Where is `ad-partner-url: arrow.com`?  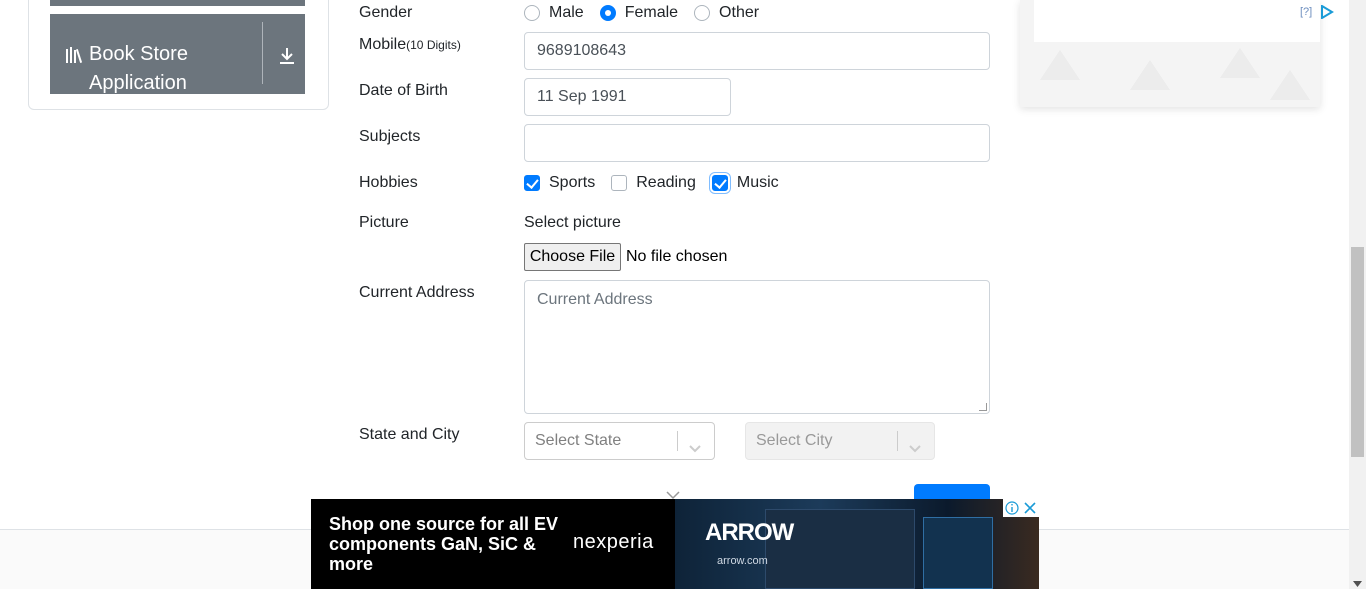 ad-partner-url: arrow.com is located at coordinates (742, 561).